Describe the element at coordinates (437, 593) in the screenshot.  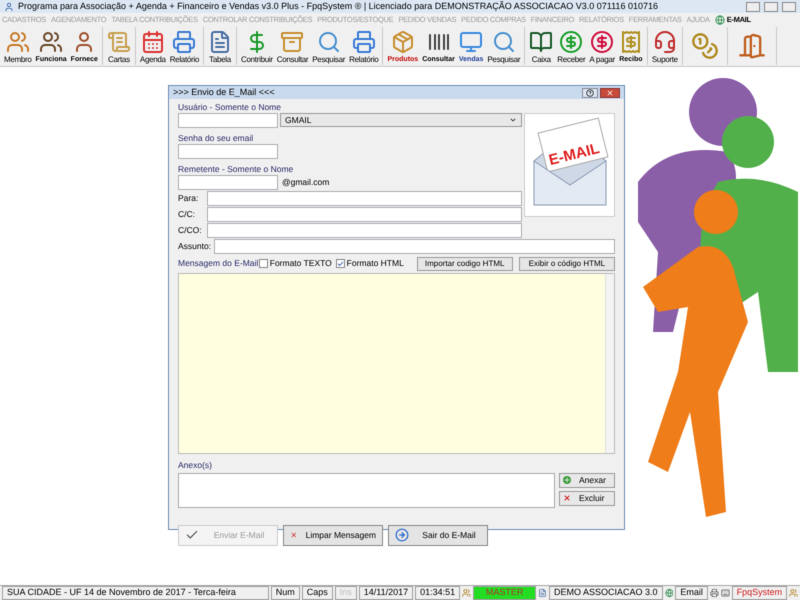
I see `status-time: 01:34:51` at that location.